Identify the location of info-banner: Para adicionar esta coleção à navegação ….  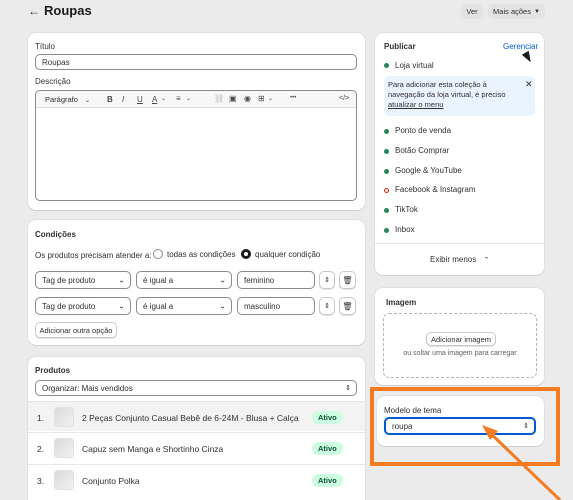
(459, 96).